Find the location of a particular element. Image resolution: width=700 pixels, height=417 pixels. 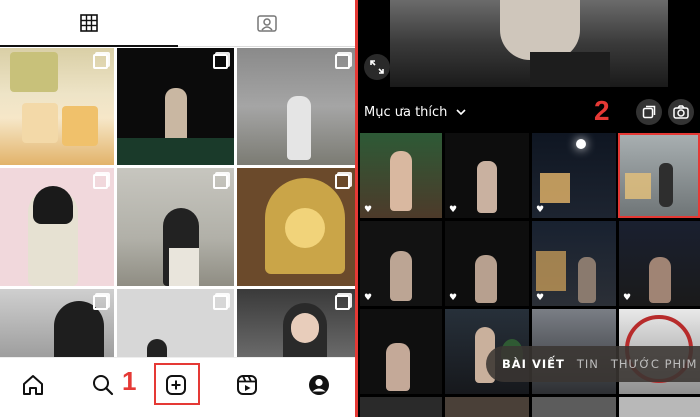

nav-search is located at coordinates (103, 385).